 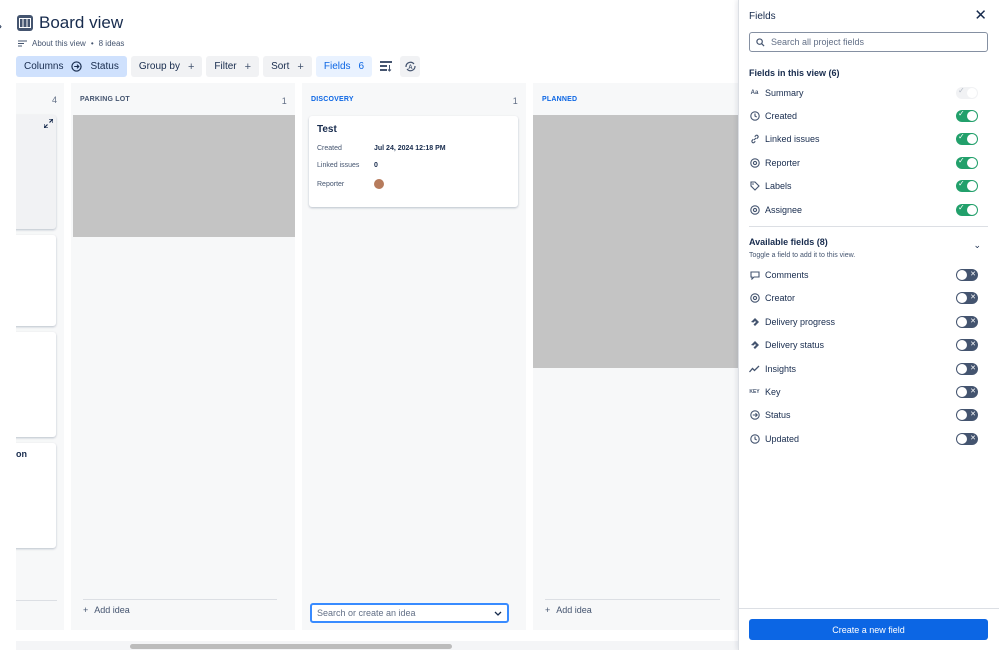 I want to click on field-row-updated: Updated, so click(x=863, y=439).